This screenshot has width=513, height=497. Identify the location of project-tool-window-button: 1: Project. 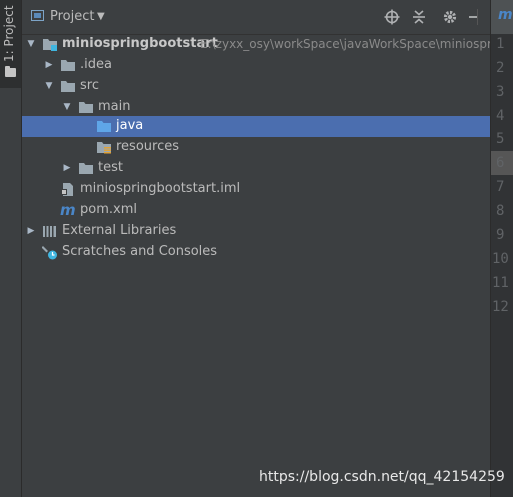
(10, 44).